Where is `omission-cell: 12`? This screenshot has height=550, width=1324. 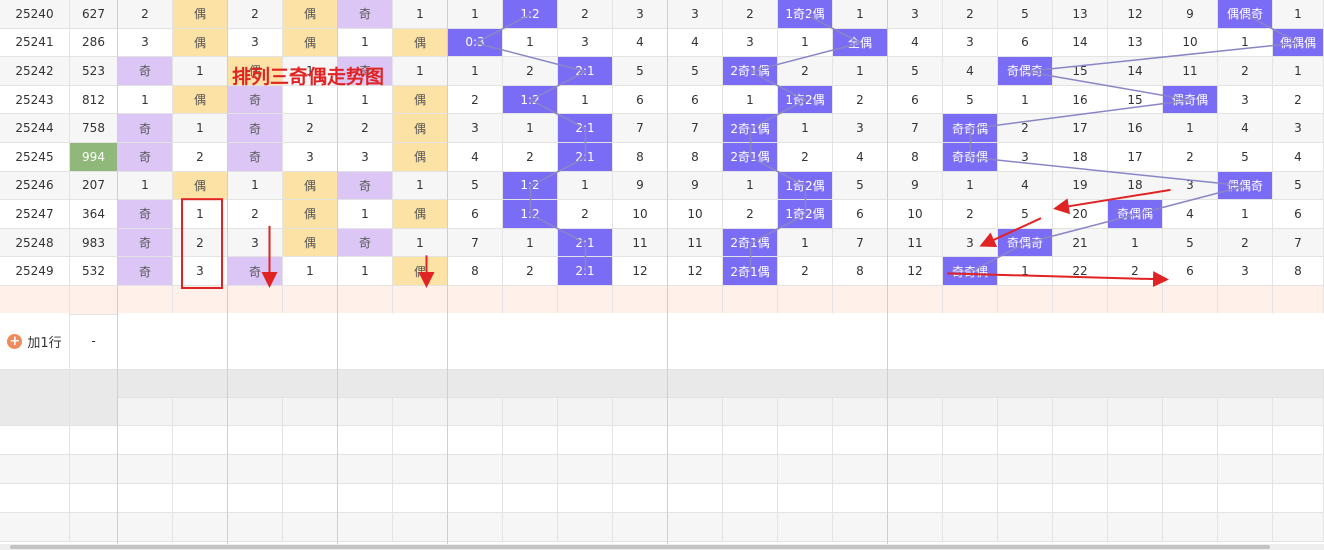
omission-cell: 12 is located at coordinates (640, 271).